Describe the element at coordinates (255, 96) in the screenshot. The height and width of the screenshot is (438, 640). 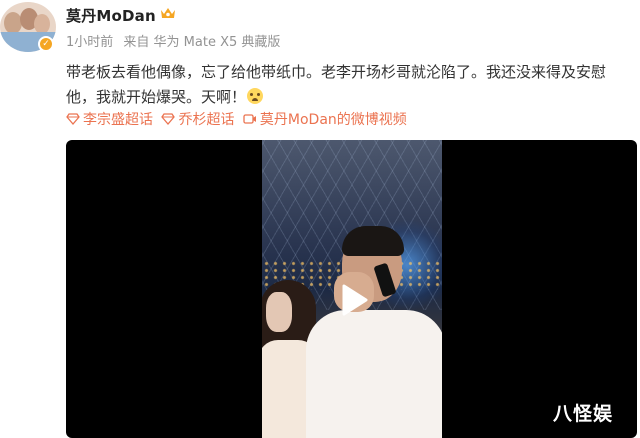
I see `crying-emoji-icon` at that location.